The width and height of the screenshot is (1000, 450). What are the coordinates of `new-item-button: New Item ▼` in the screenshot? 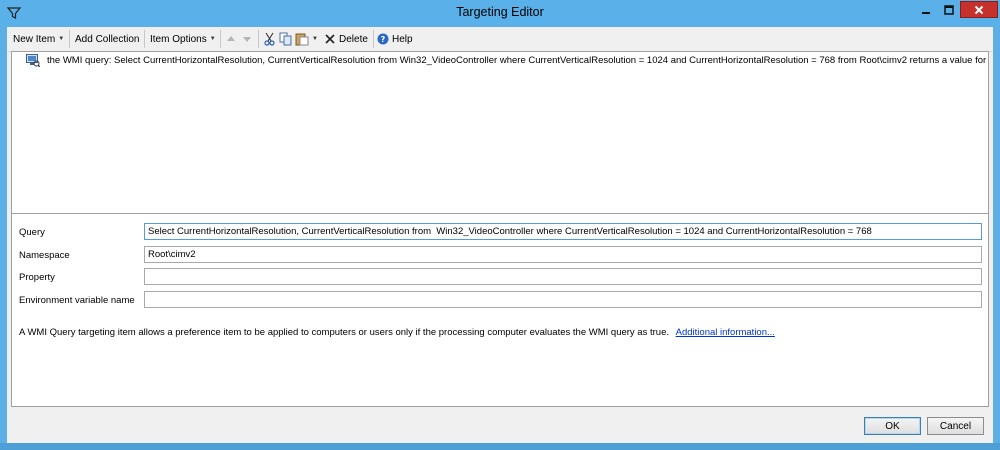 It's located at (38, 39).